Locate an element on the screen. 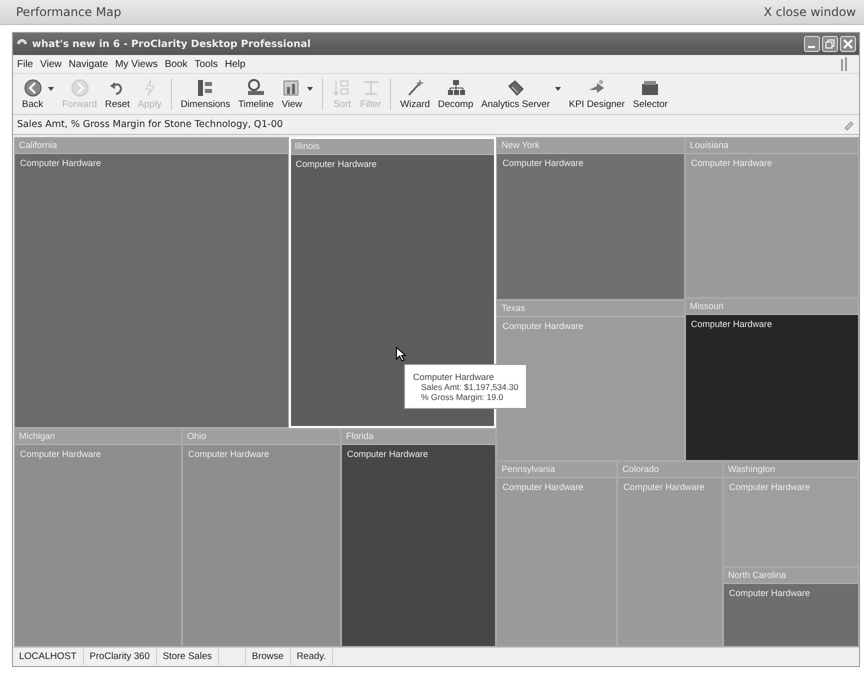  toolbar-button: Reset is located at coordinates (117, 94).